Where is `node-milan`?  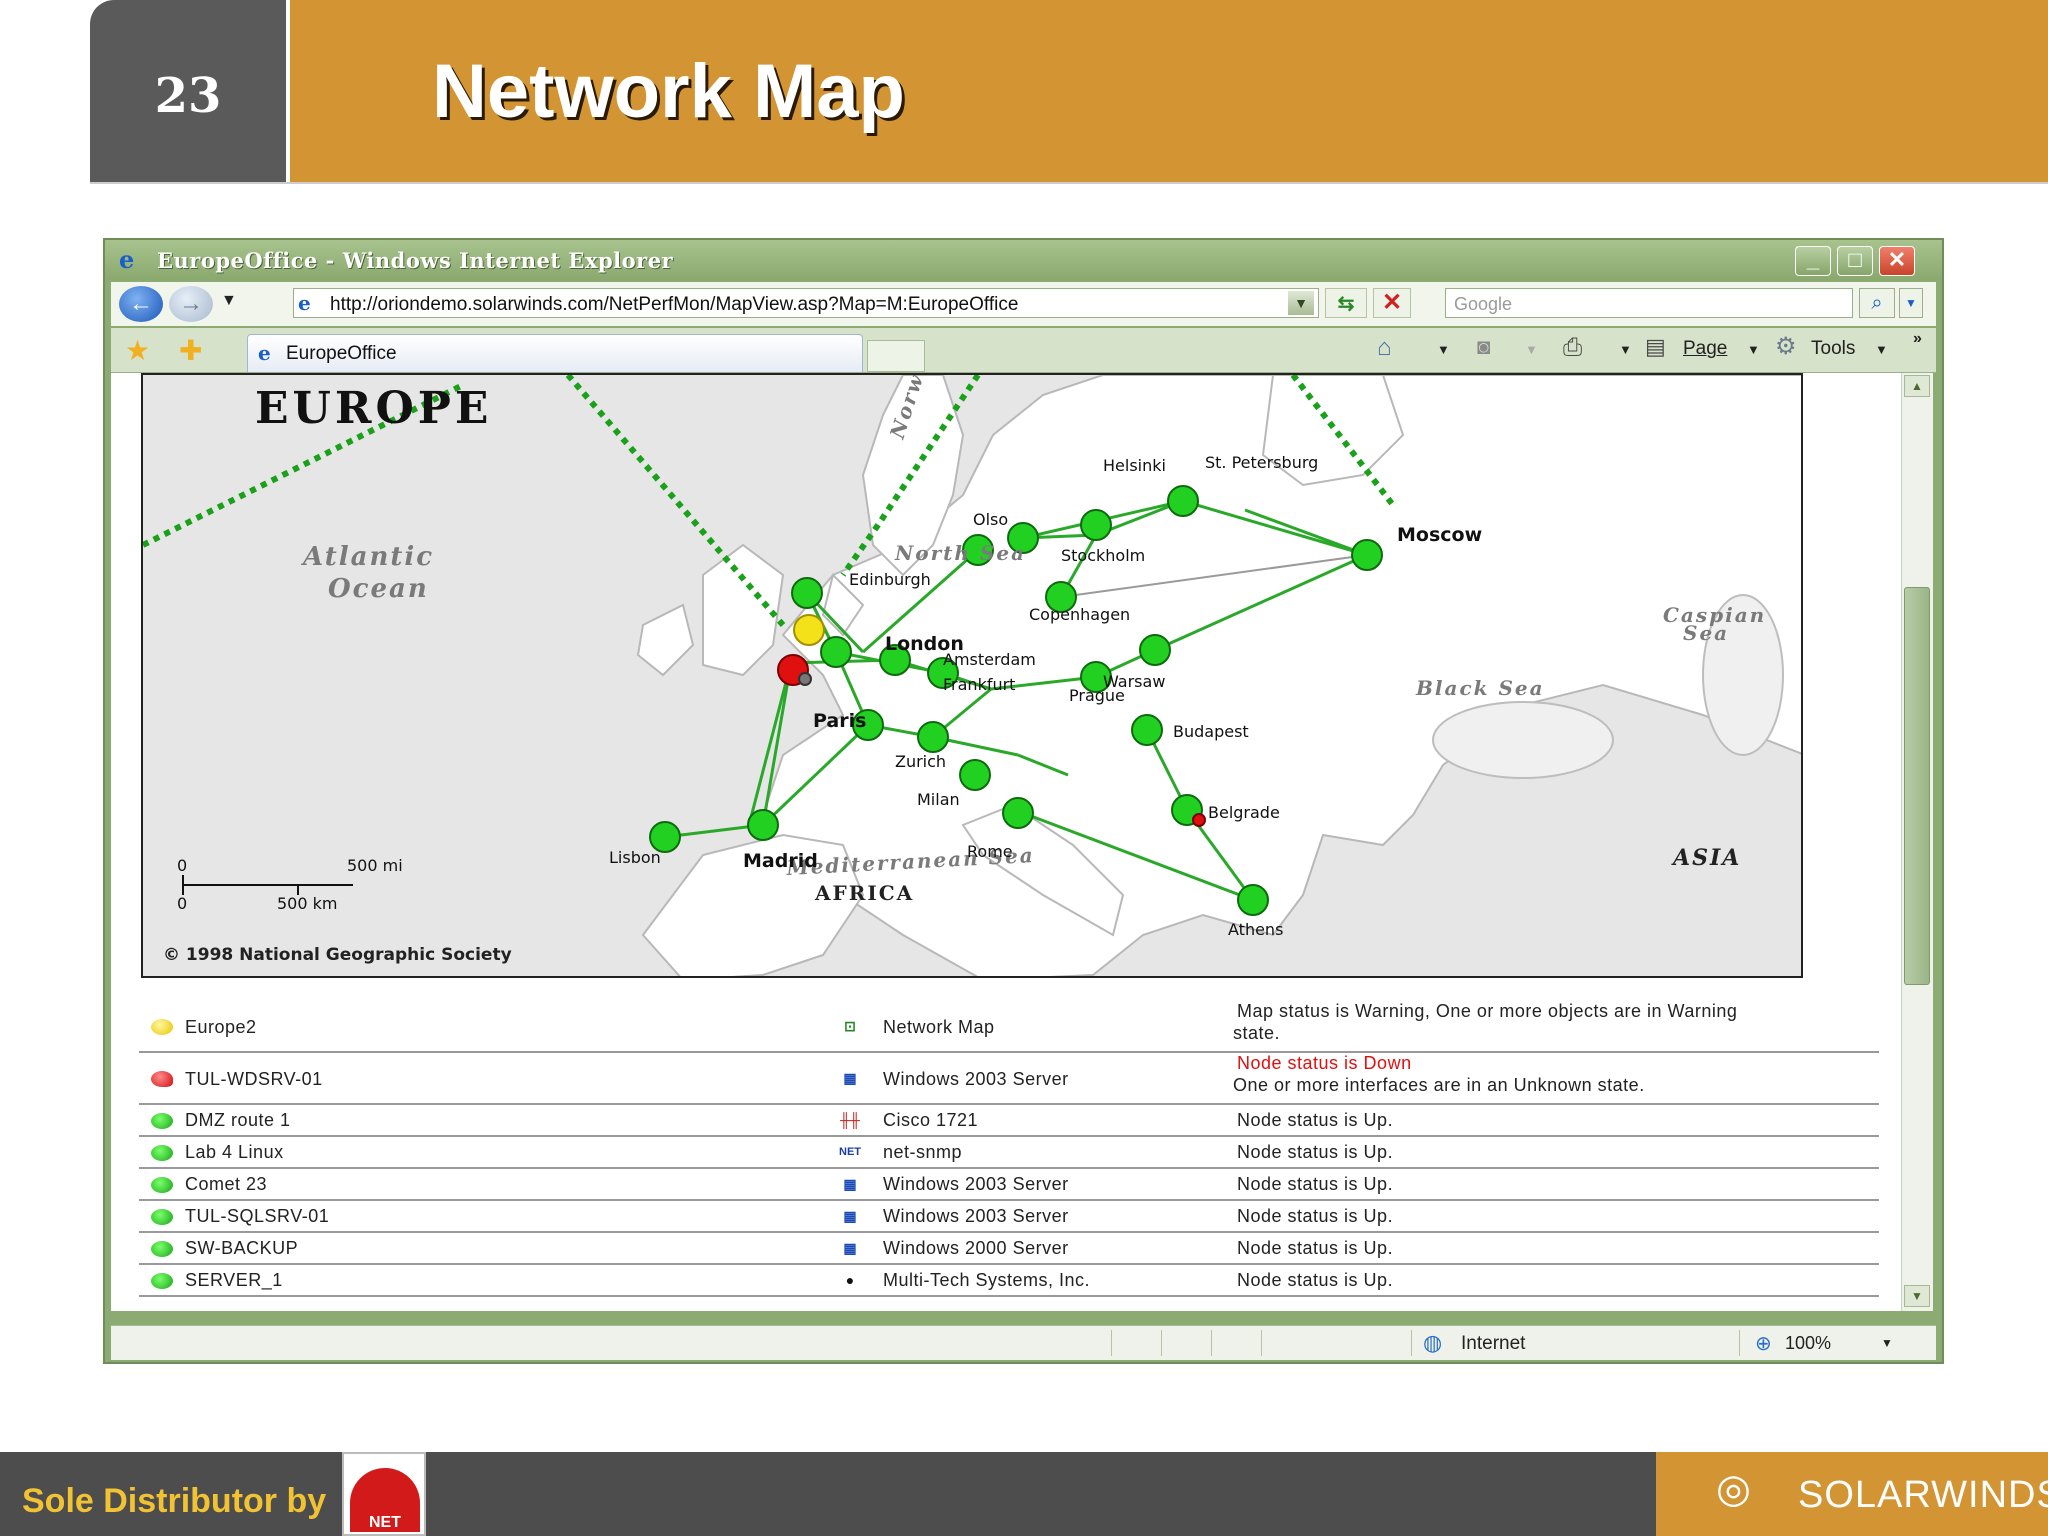
node-milan is located at coordinates (975, 775).